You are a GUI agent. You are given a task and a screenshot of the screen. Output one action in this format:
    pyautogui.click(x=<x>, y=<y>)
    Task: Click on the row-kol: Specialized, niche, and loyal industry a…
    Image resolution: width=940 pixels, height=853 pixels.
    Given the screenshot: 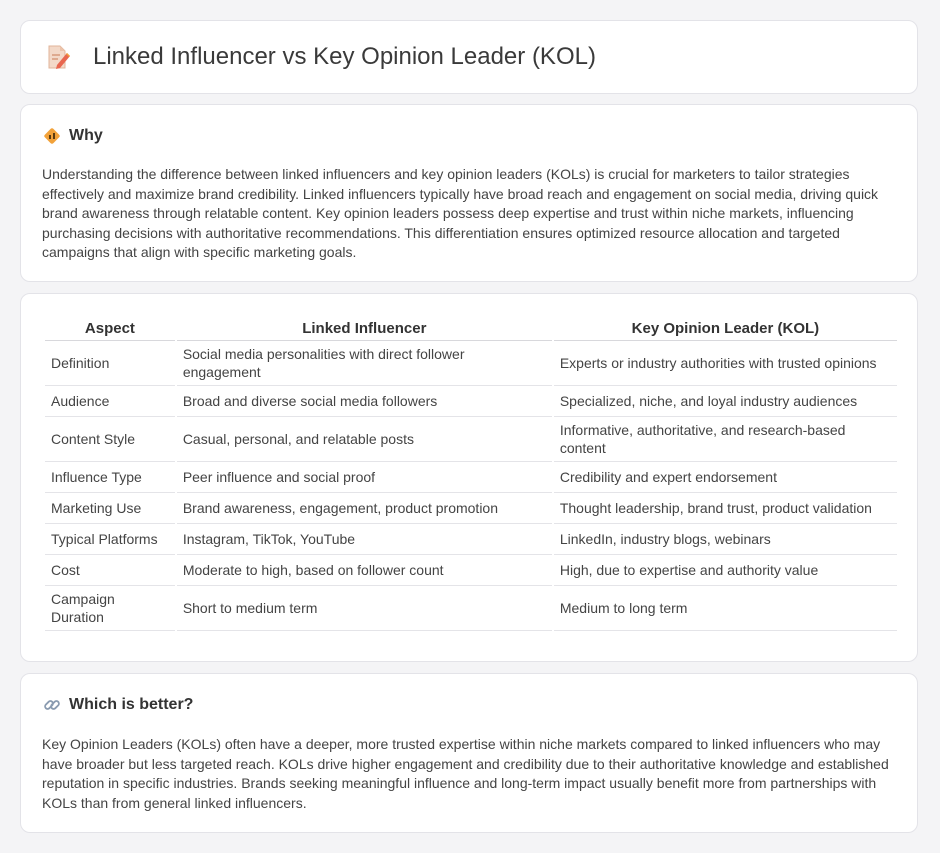 What is the action you would take?
    pyautogui.click(x=725, y=401)
    